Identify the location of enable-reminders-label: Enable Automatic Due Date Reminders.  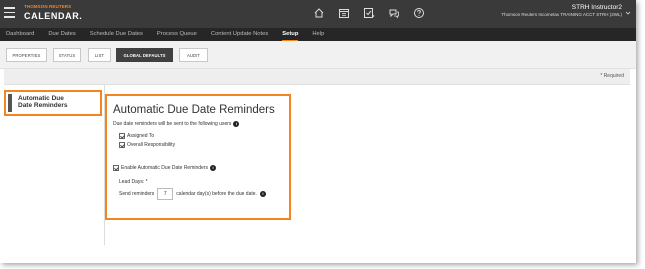
(164, 167).